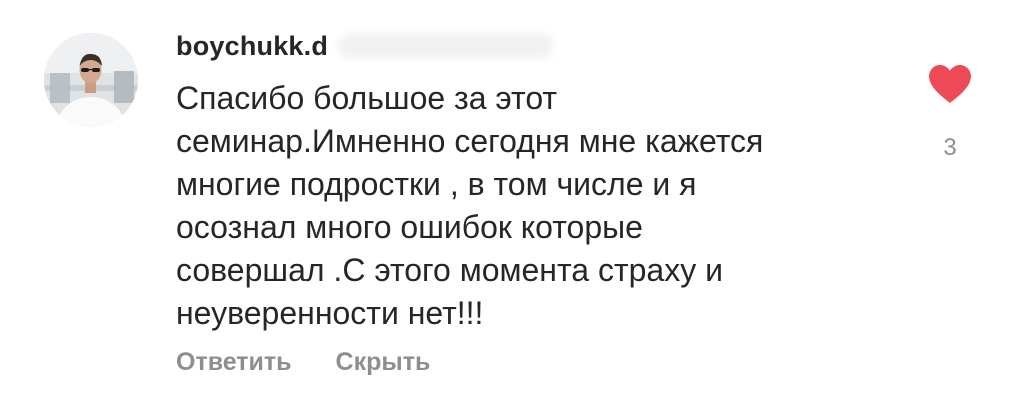  I want to click on comment-text-line: Спасибо большое за этот, so click(367, 98).